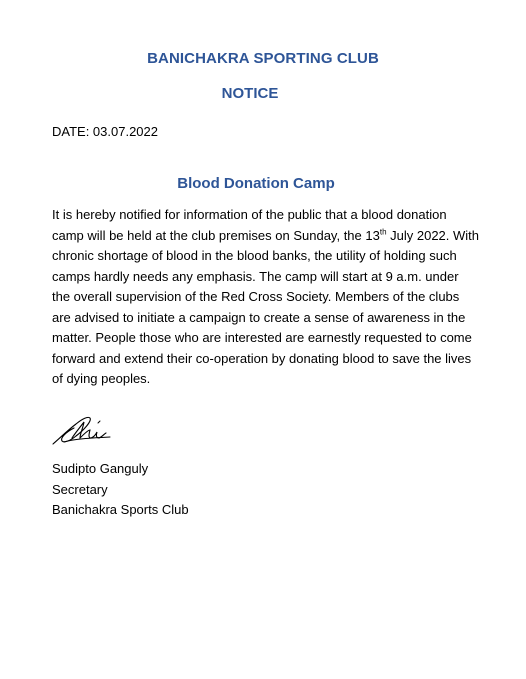  What do you see at coordinates (263, 58) in the screenshot?
I see `organization-title: BANICHAKRA SPORTING CLUB` at bounding box center [263, 58].